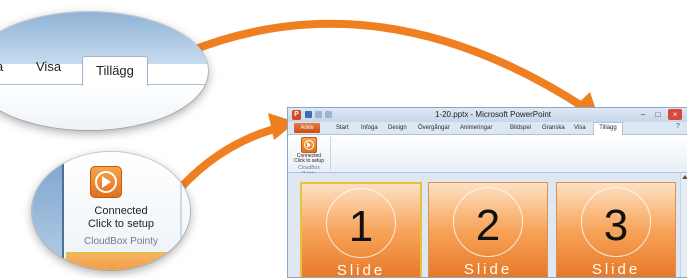 The height and width of the screenshot is (278, 687). I want to click on slide-thumbnail: 1 Slide, so click(361, 229).